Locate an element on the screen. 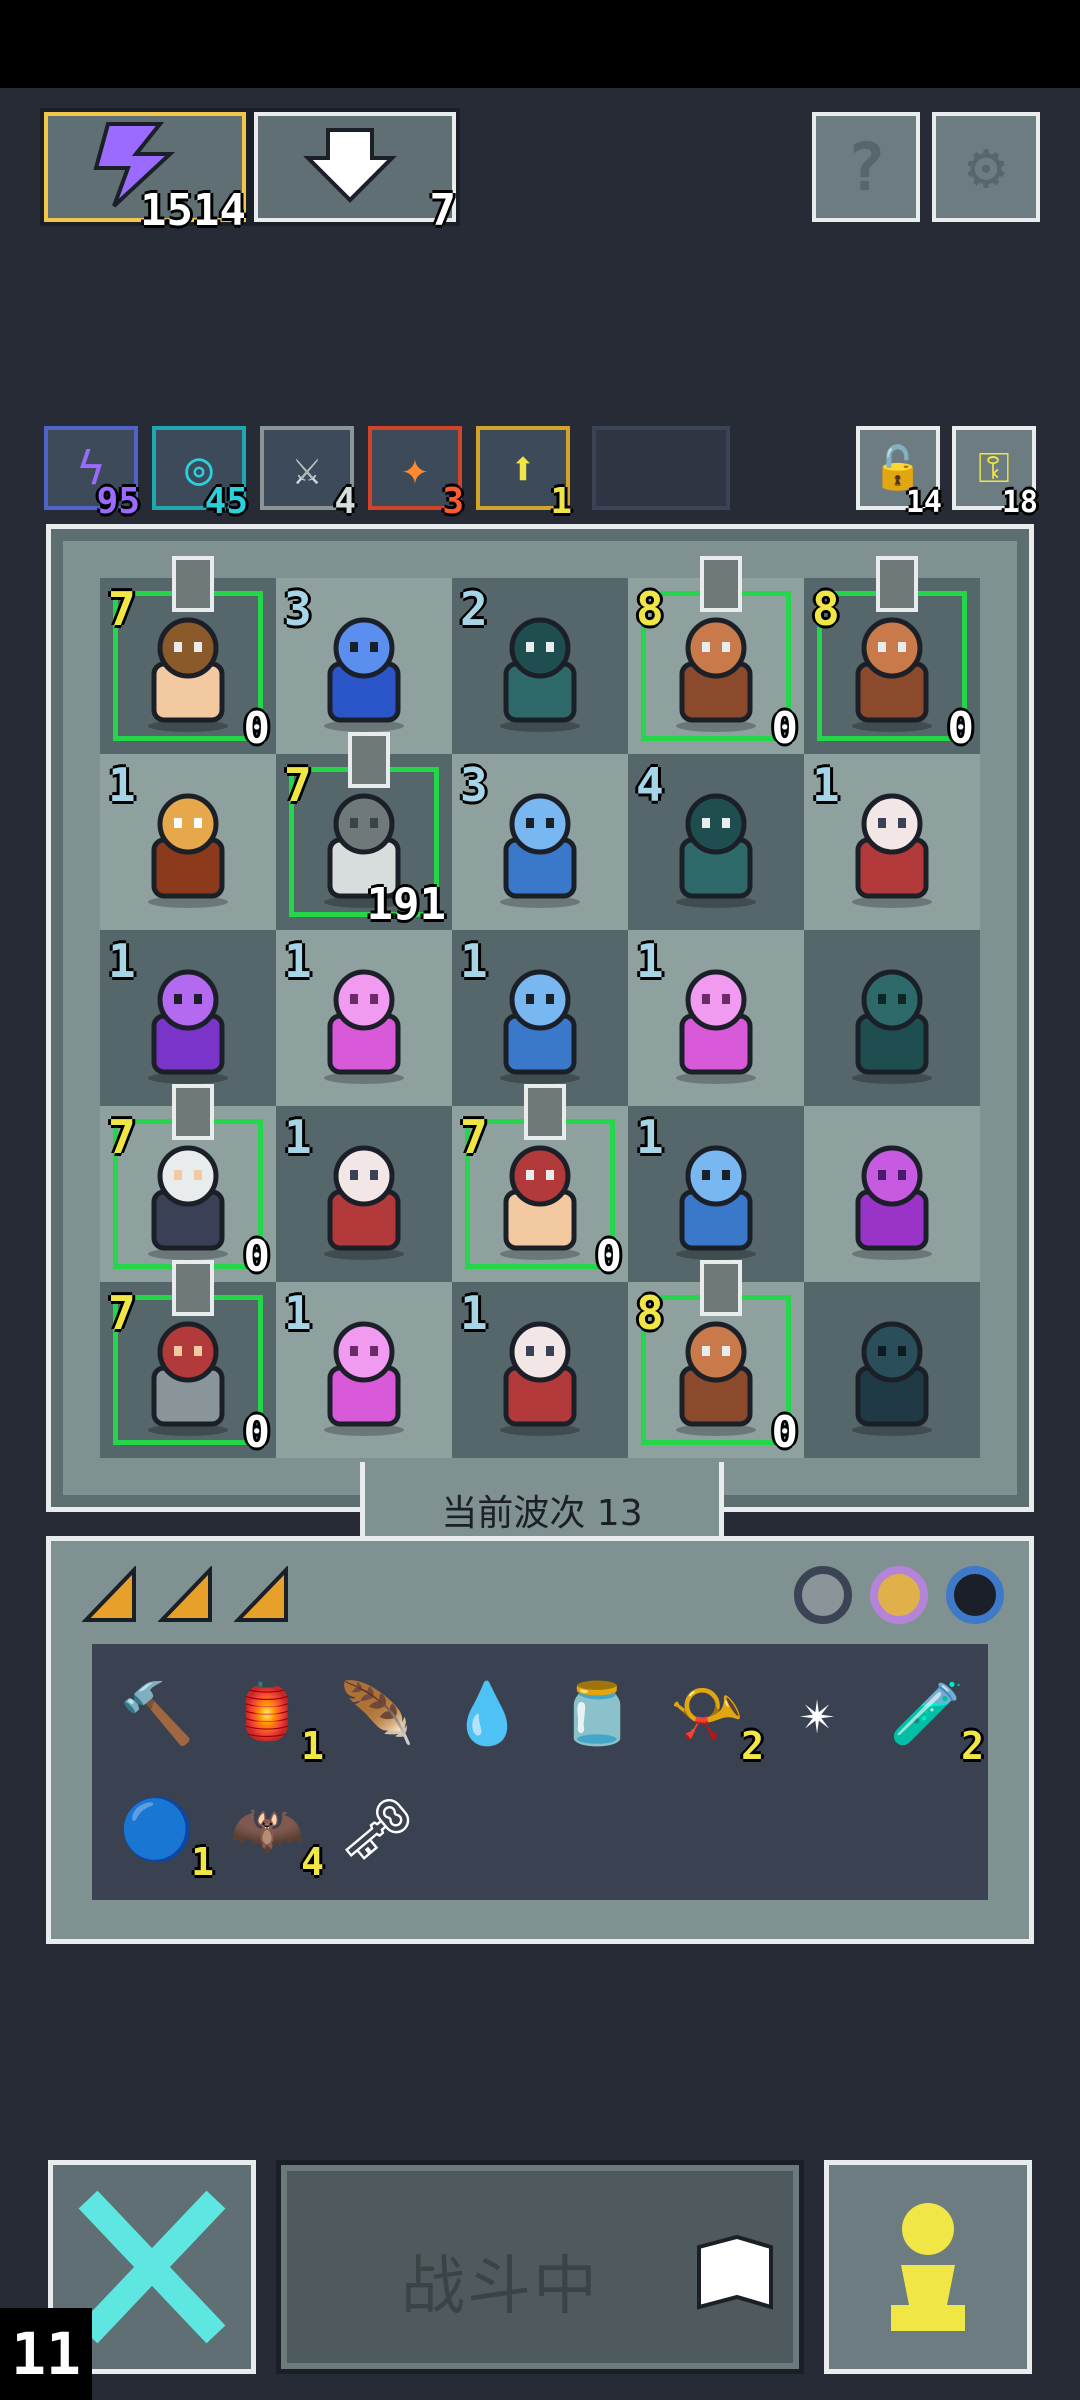 The image size is (1080, 2400). battle-status-button: 战斗中 is located at coordinates (540, 2267).